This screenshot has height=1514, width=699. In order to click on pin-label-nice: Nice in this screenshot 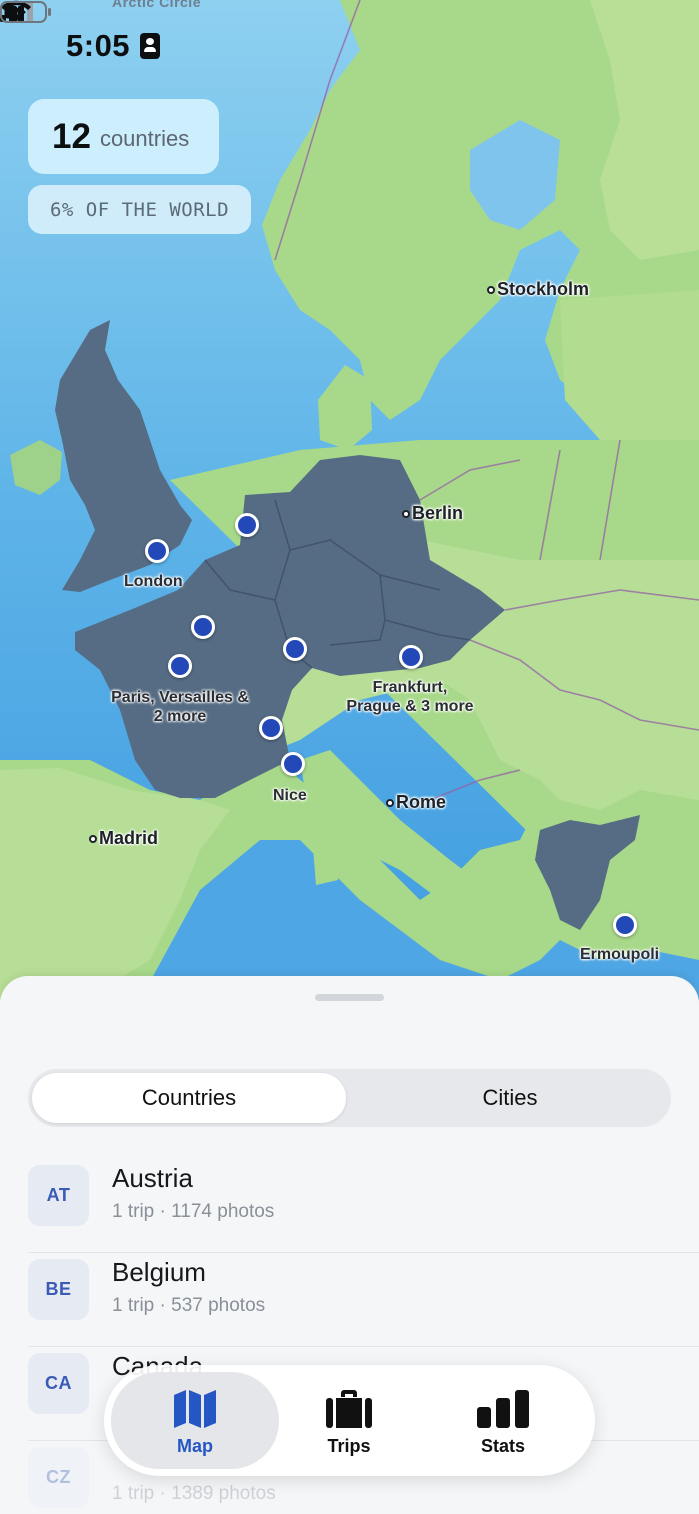, I will do `click(290, 795)`.